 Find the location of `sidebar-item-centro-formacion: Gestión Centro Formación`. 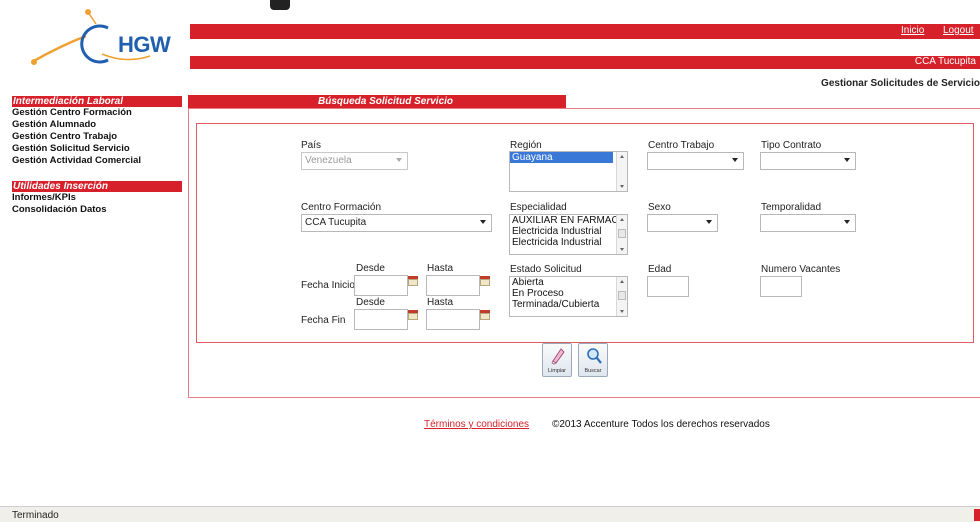

sidebar-item-centro-formacion: Gestión Centro Formación is located at coordinates (97, 113).